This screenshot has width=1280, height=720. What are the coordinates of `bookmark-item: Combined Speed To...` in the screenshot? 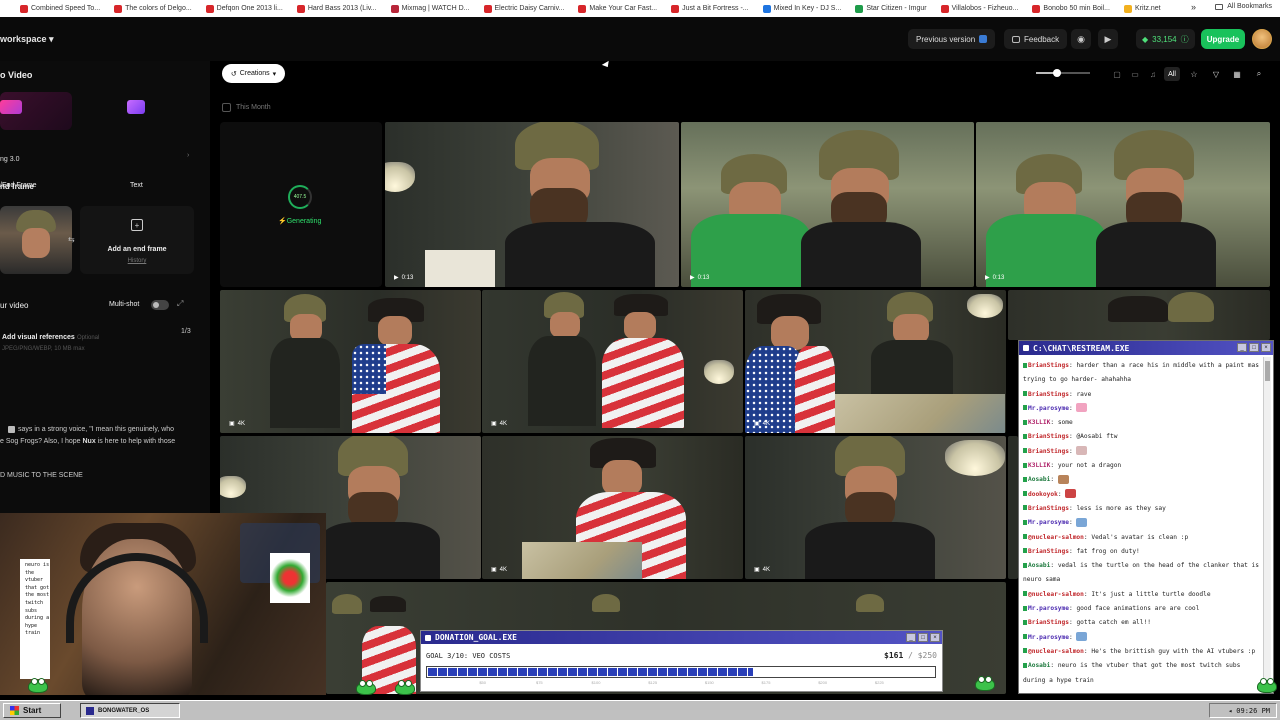 It's located at (60, 8).